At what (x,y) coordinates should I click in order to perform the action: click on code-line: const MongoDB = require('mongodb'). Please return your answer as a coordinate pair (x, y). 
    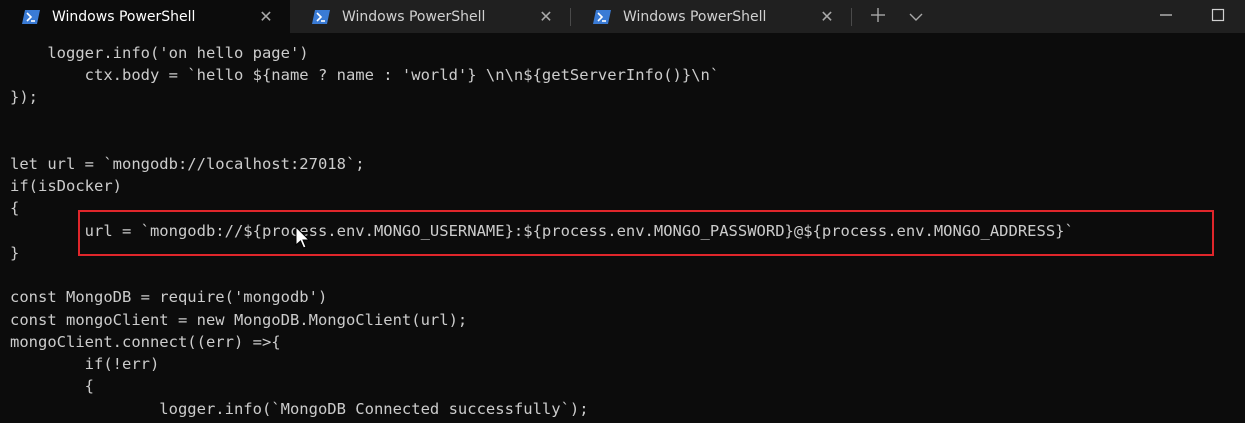
    Looking at the image, I should click on (169, 297).